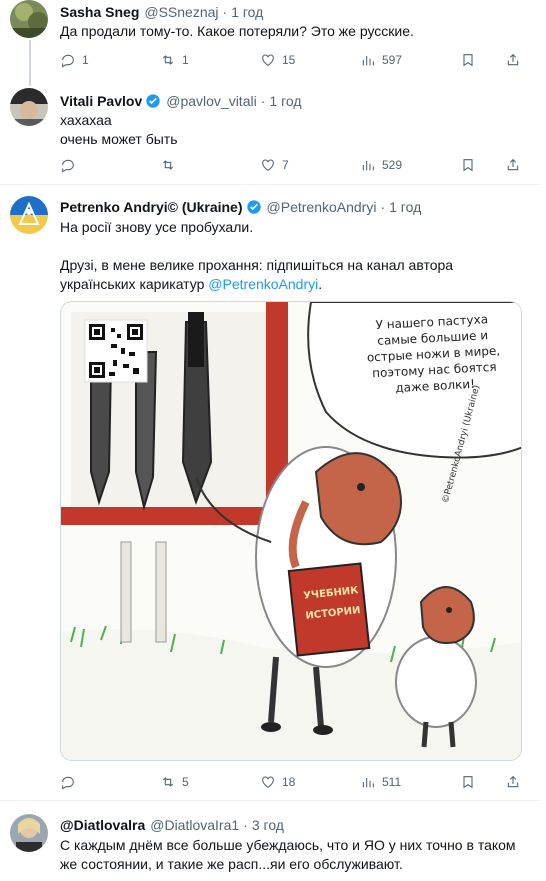 The height and width of the screenshot is (881, 546). I want to click on like-button: 7, so click(274, 165).